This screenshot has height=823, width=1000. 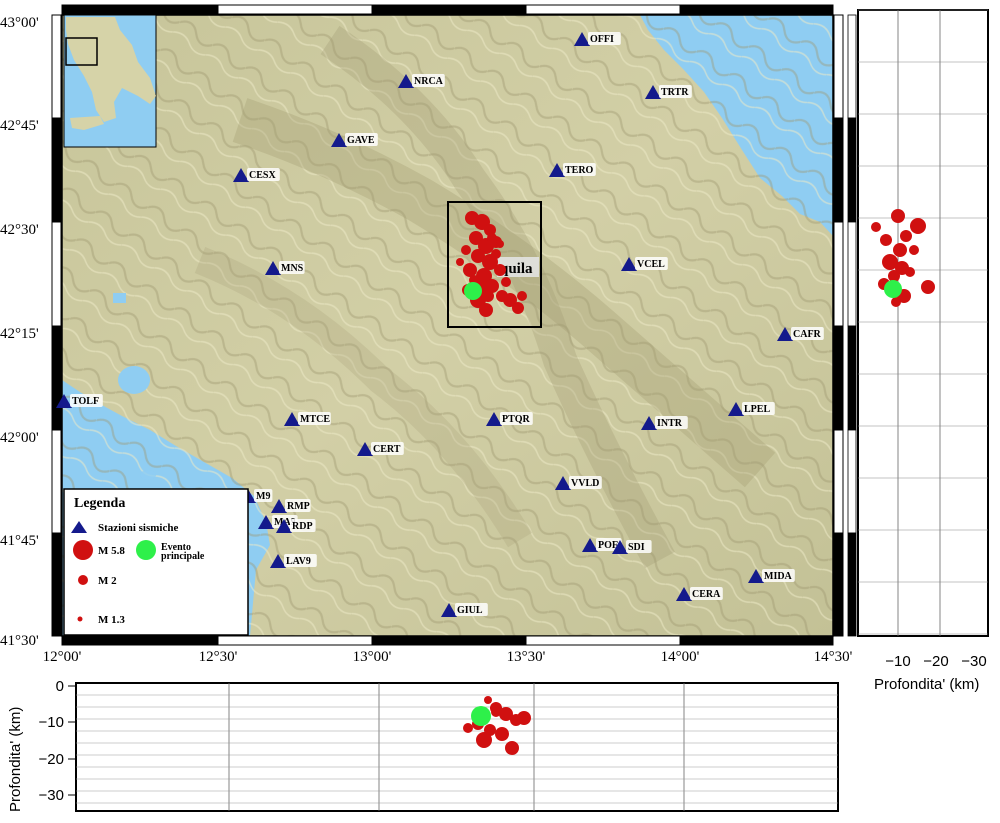 I want to click on mainshock-symbol-icon, so click(x=146, y=550).